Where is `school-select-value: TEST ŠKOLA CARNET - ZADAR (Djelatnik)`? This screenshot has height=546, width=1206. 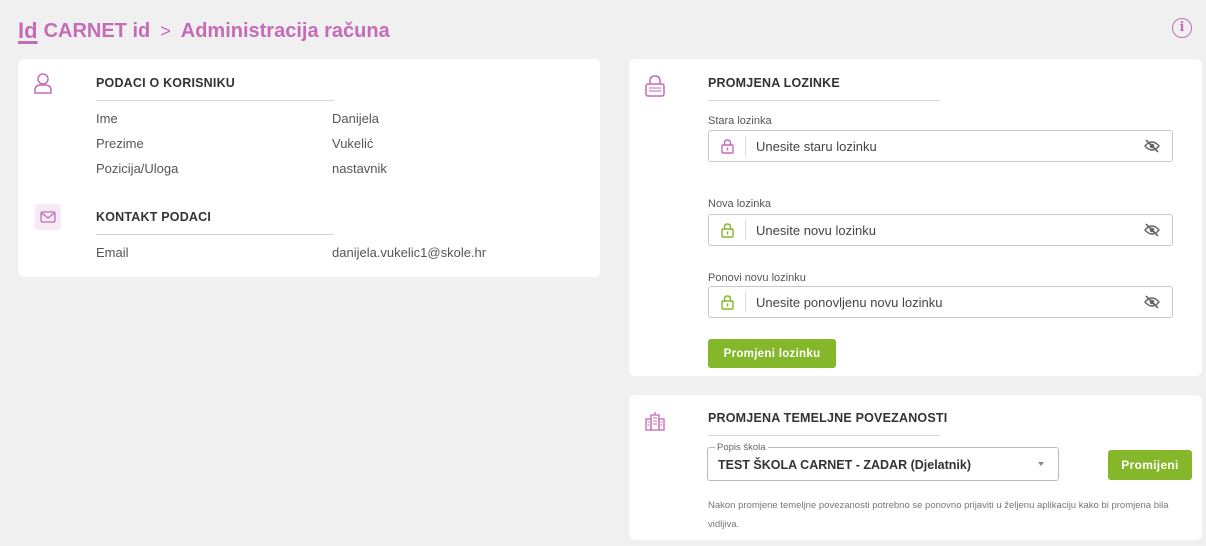
school-select-value: TEST ŠKOLA CARNET - ZADAR (Djelatnik) is located at coordinates (845, 465).